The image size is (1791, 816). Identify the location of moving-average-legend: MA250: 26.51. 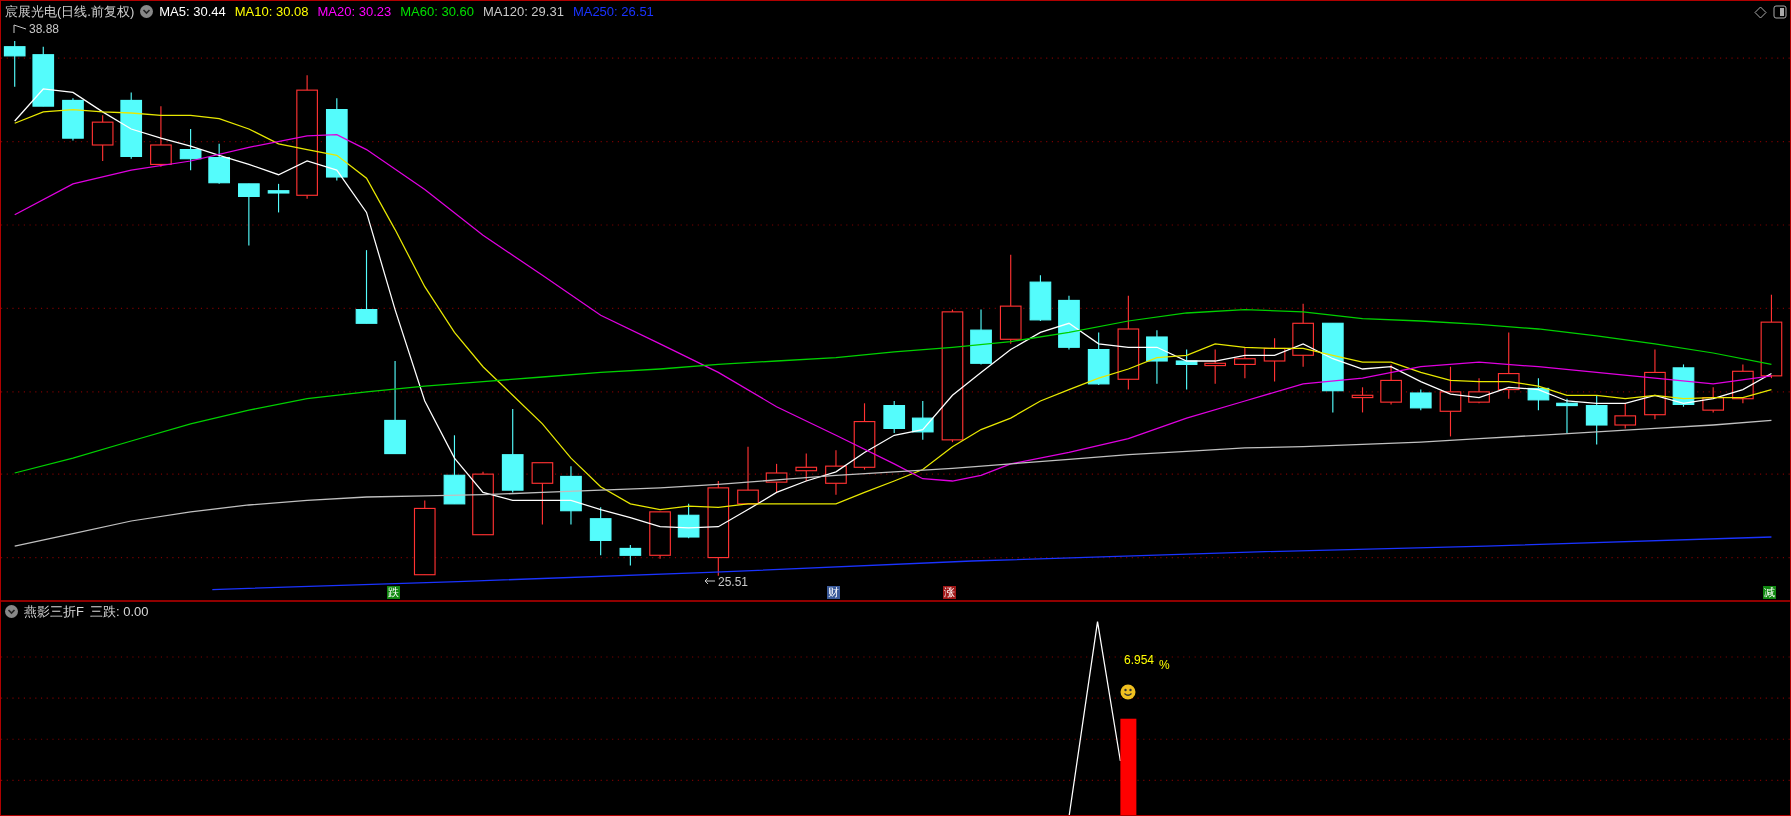
(613, 11).